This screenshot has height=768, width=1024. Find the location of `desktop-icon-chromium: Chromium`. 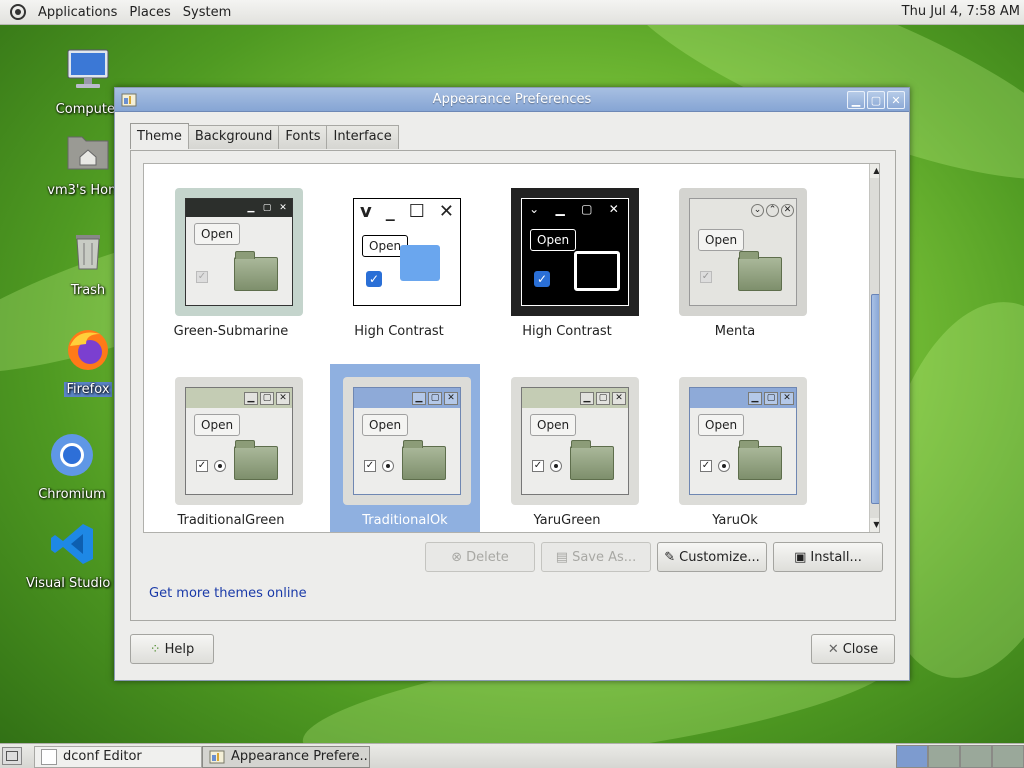

desktop-icon-chromium: Chromium is located at coordinates (72, 466).